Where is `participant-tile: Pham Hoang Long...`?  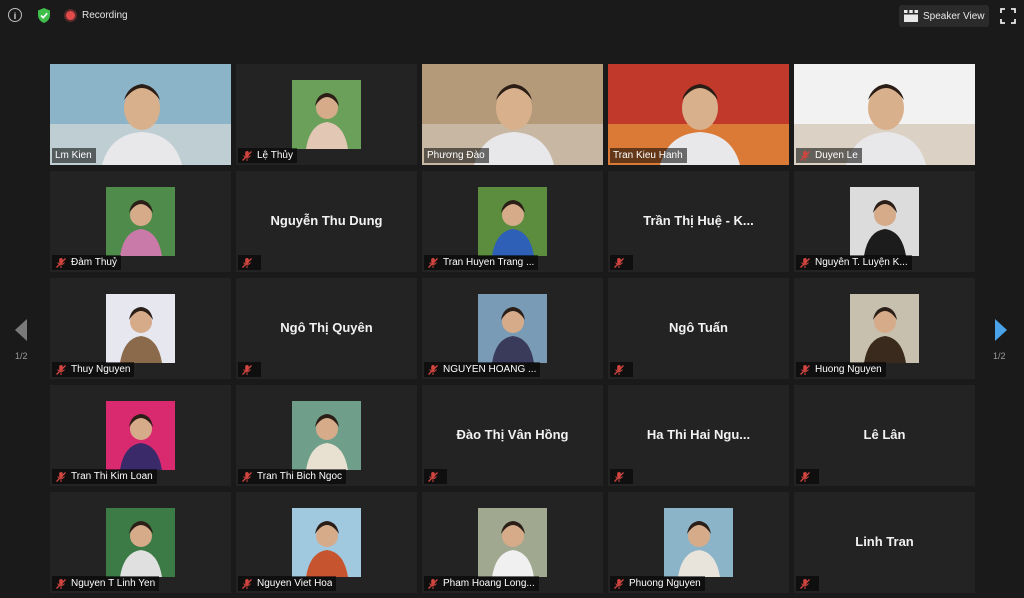 participant-tile: Pham Hoang Long... is located at coordinates (512, 542).